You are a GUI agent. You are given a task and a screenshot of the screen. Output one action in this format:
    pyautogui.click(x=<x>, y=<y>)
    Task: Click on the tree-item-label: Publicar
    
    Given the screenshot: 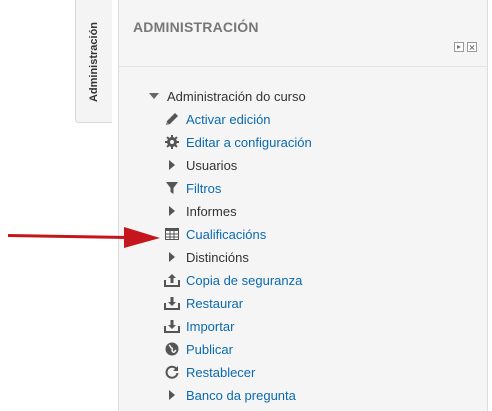 What is the action you would take?
    pyautogui.click(x=209, y=349)
    